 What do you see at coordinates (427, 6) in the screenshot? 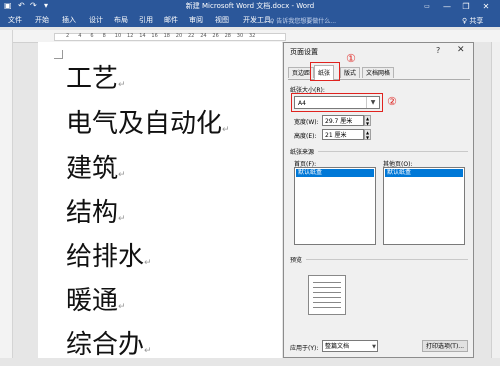
I see `ribbon-display-options-icon: ▭` at bounding box center [427, 6].